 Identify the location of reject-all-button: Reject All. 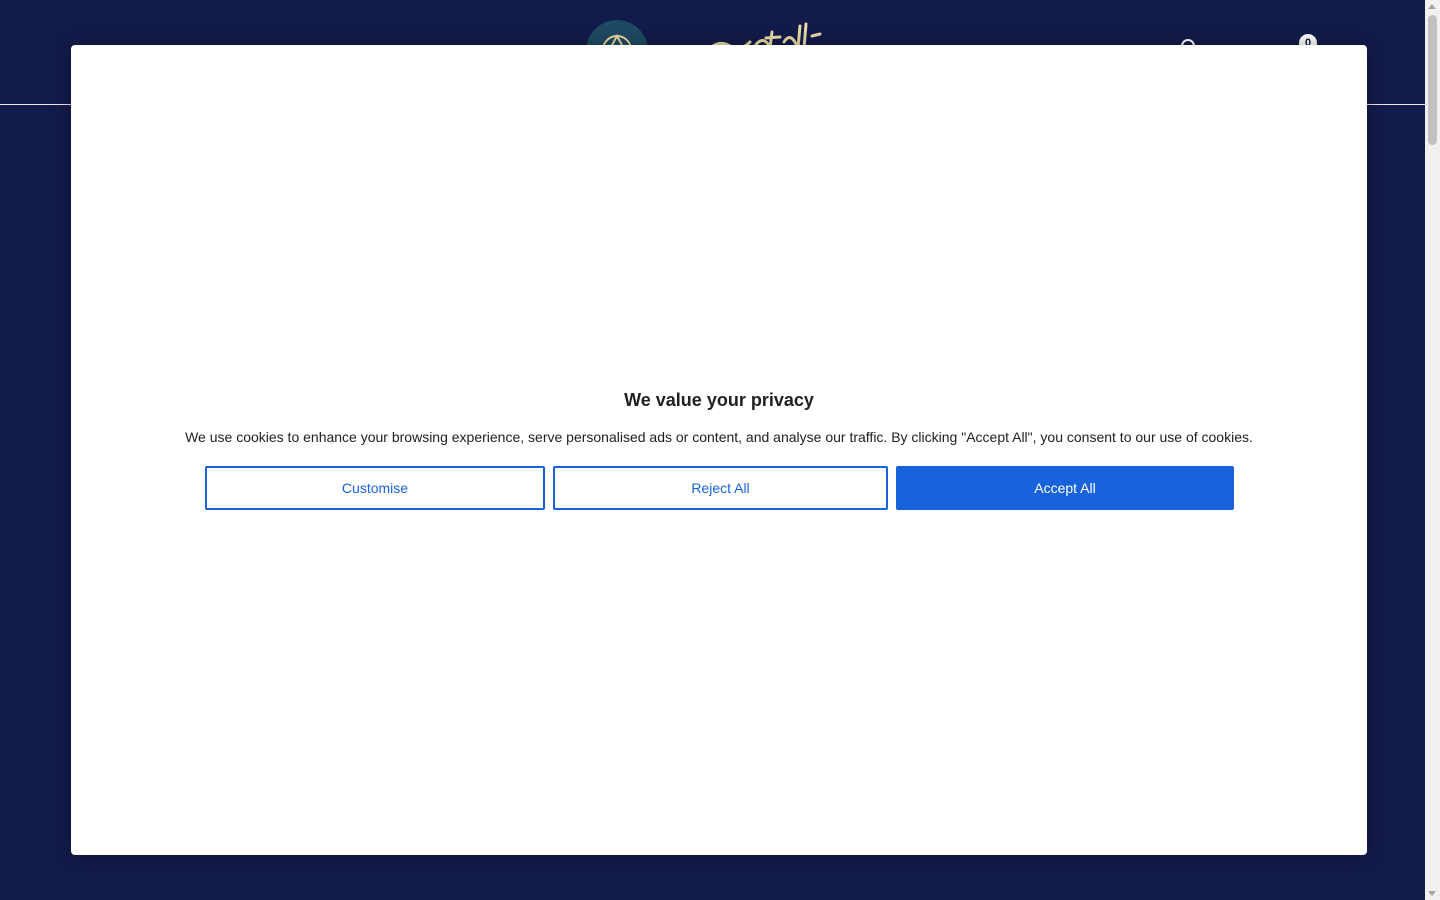
(720, 488).